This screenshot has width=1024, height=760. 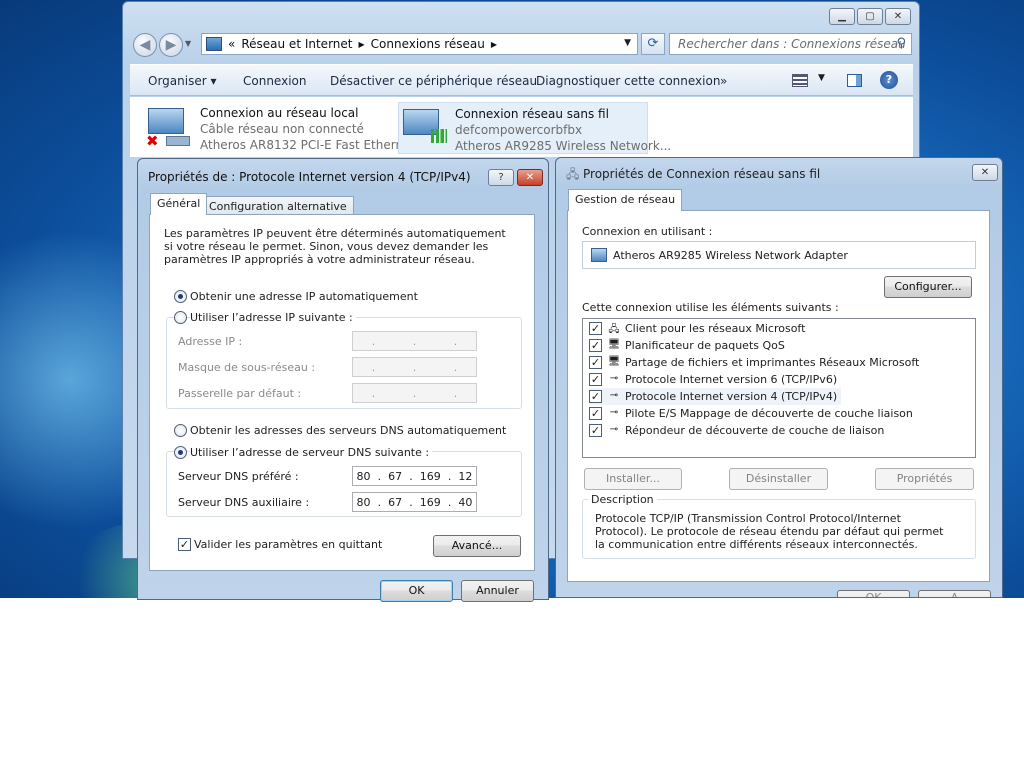 I want to click on auto-ip-radio, so click(x=180, y=296).